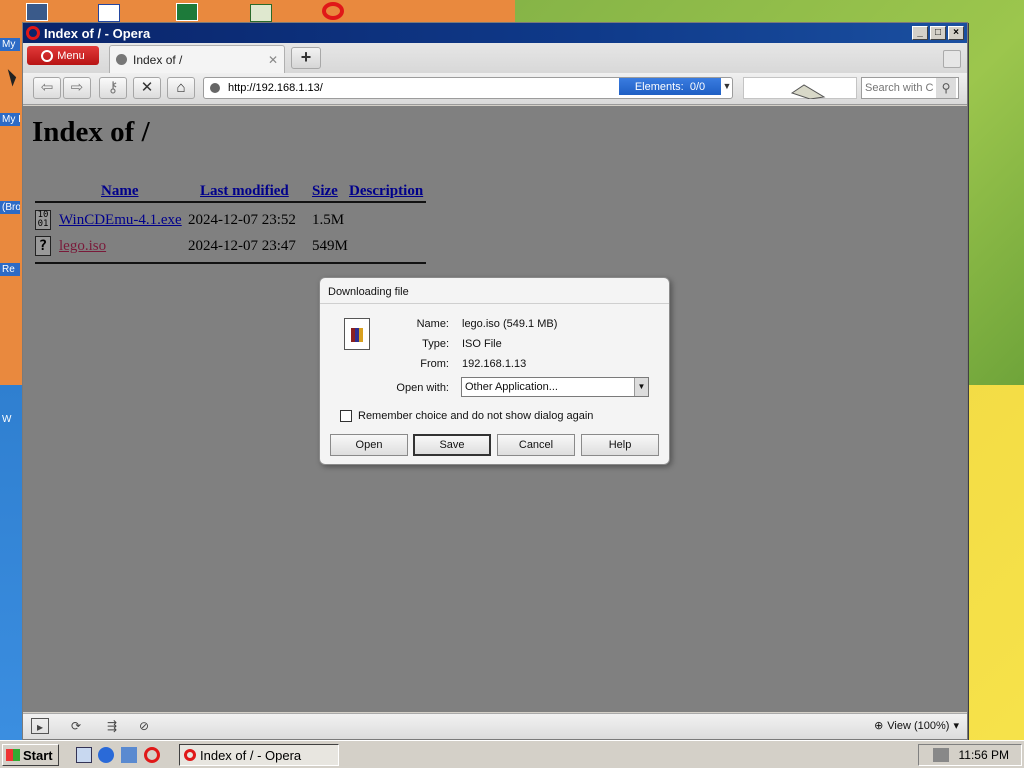 This screenshot has height=768, width=1024. I want to click on desktop-label-4: Re, so click(10, 269).